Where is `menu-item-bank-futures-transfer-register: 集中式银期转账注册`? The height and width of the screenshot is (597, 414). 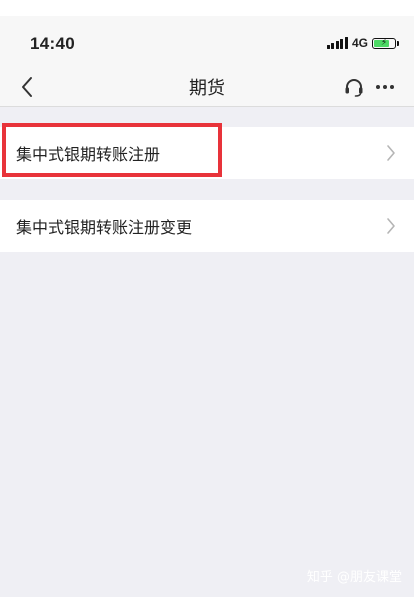
menu-item-bank-futures-transfer-register: 集中式银期转账注册 is located at coordinates (207, 153).